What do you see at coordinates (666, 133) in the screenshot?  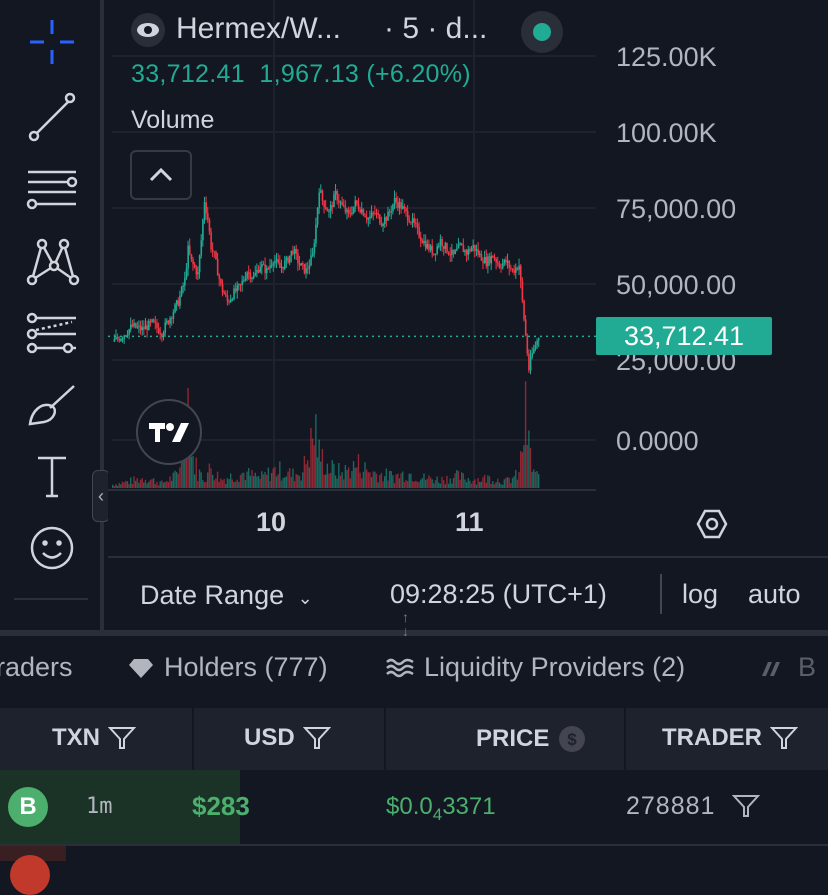 I see `y-axis-label: 100.00K` at bounding box center [666, 133].